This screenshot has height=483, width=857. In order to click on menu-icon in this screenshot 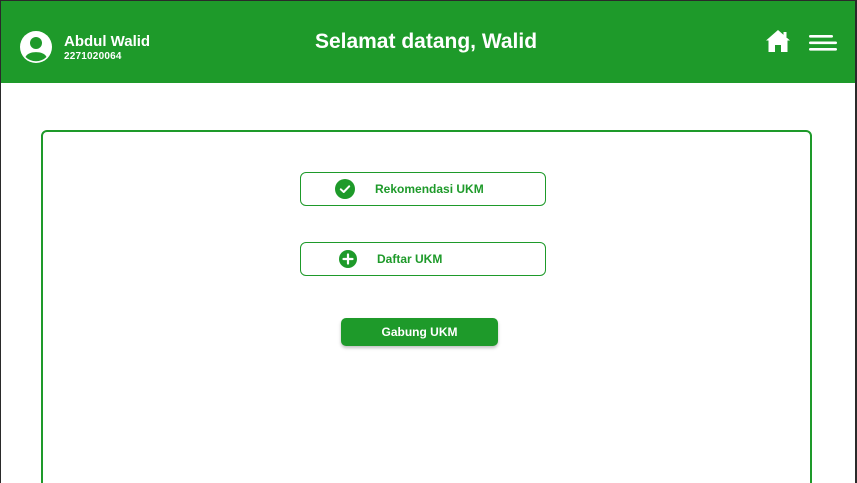, I will do `click(823, 43)`.